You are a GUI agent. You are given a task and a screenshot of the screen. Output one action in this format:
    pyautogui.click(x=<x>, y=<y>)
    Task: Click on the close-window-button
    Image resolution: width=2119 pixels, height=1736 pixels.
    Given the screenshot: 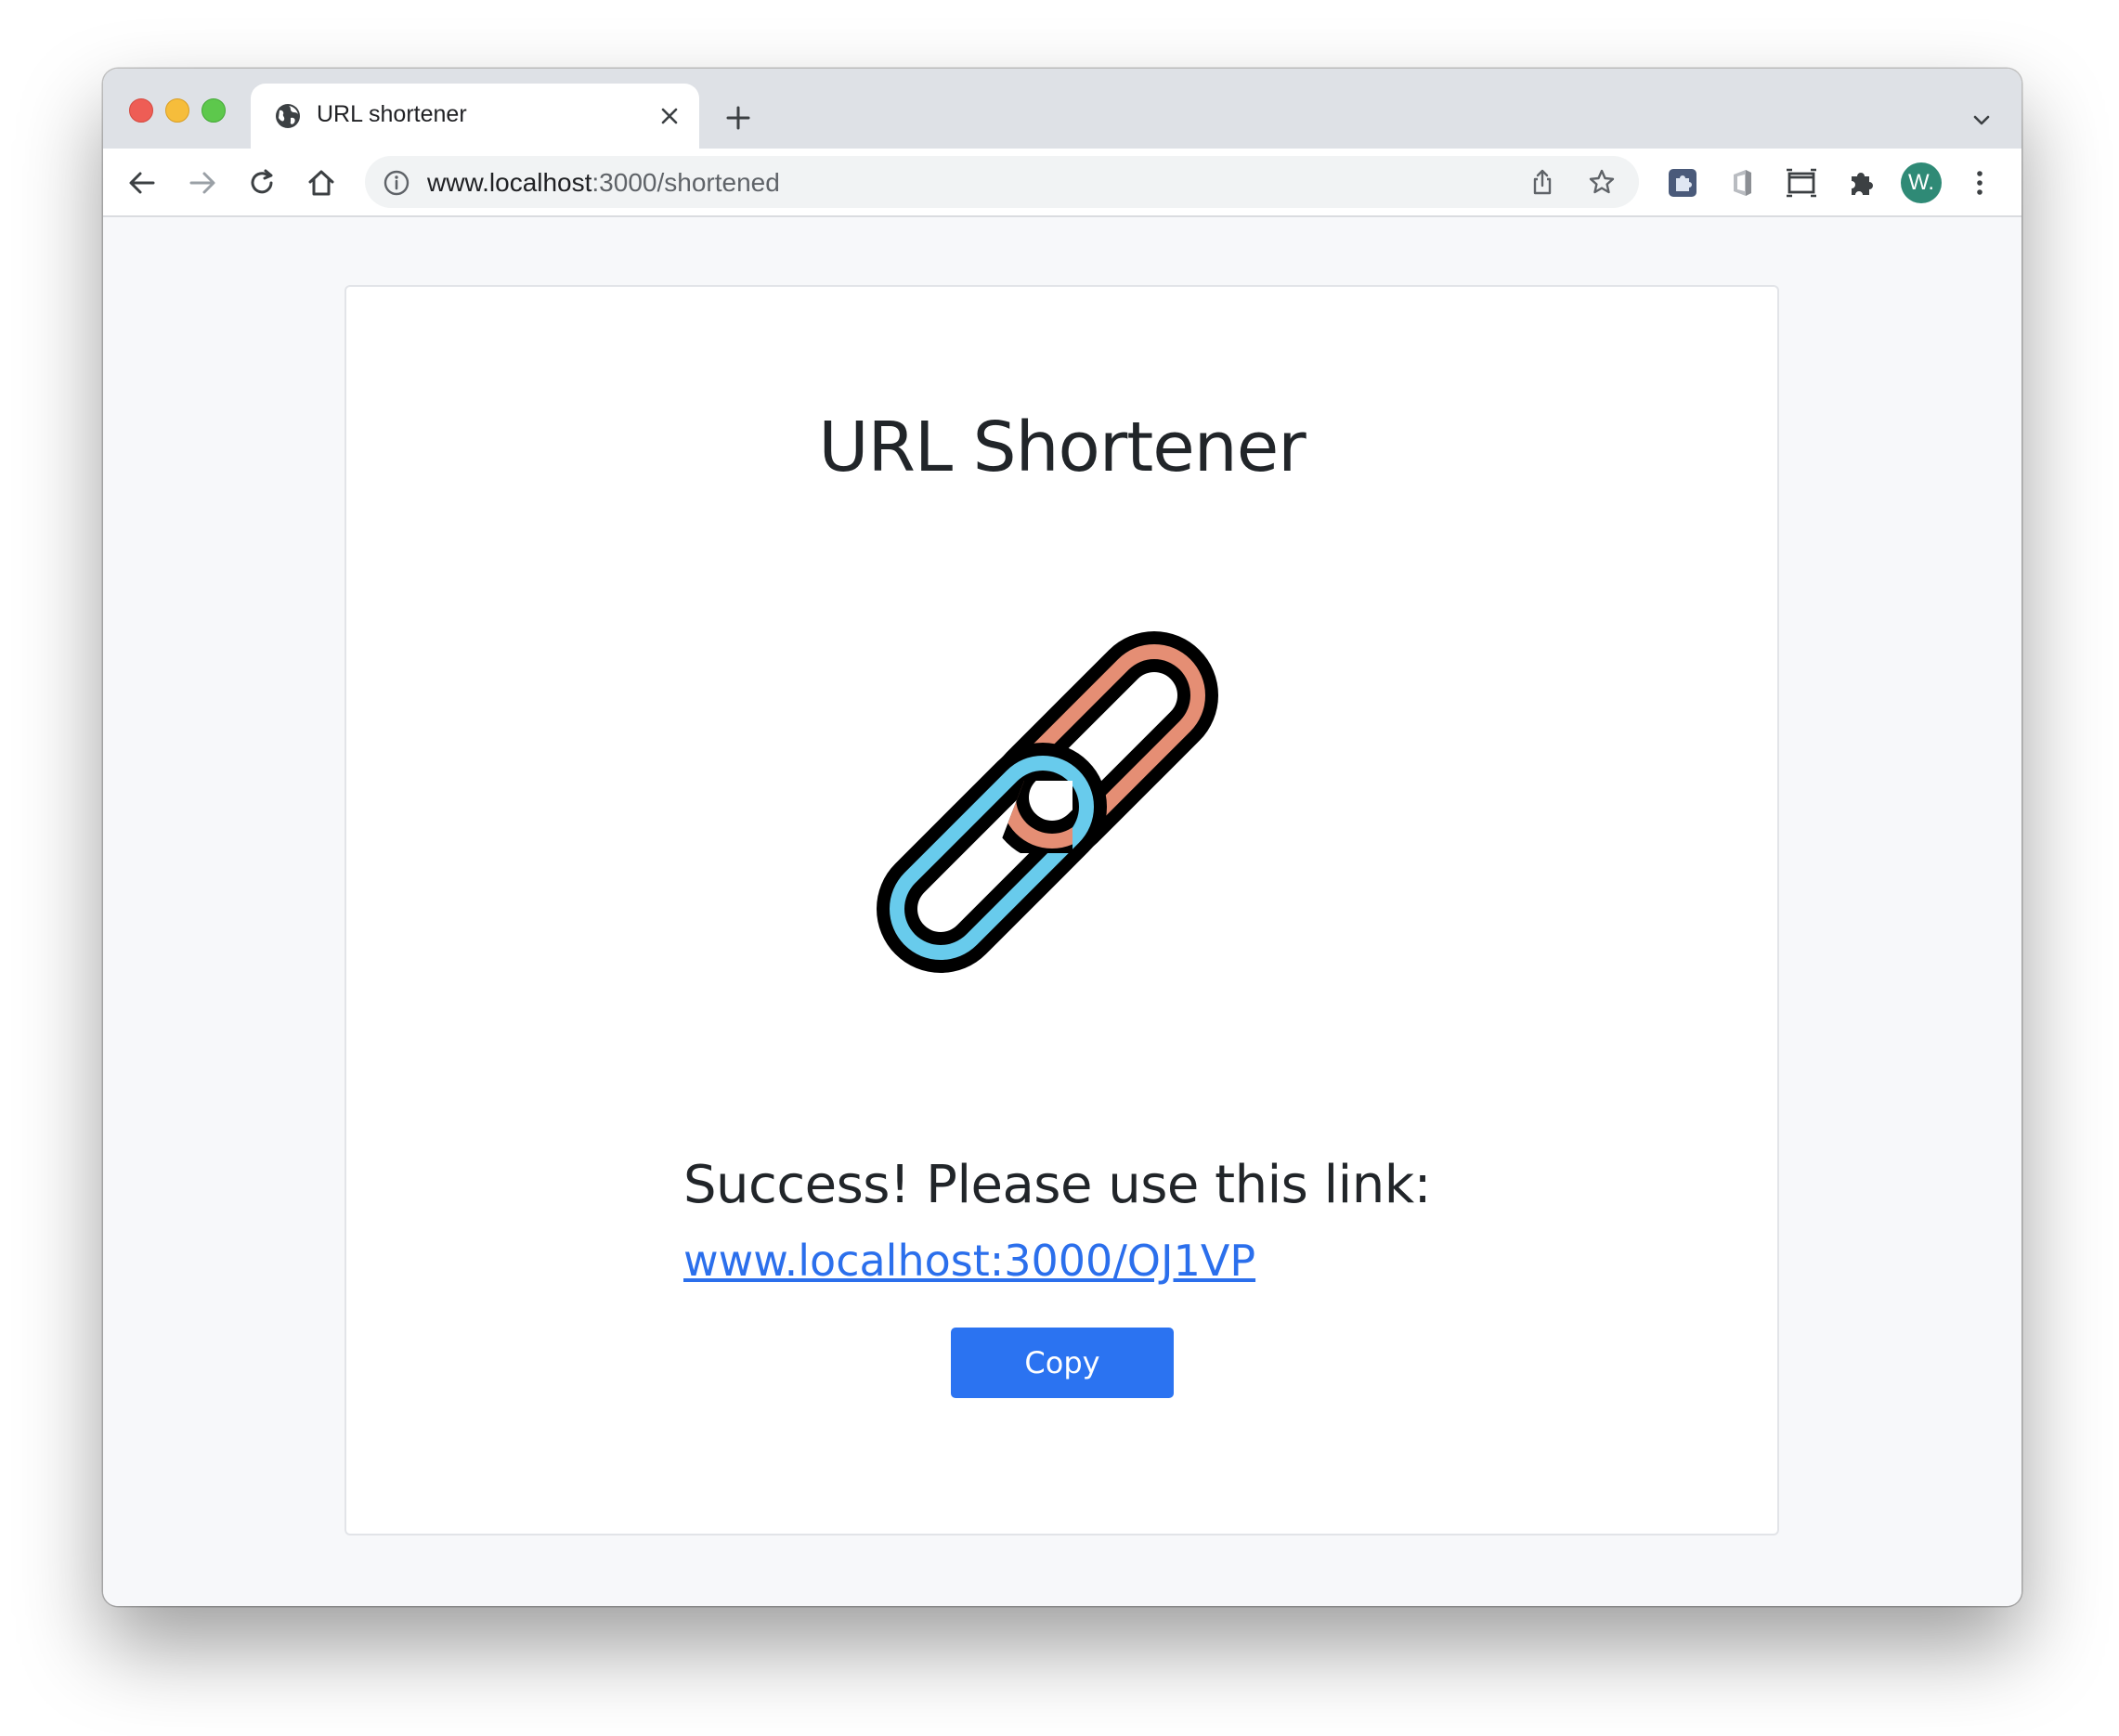 What is the action you would take?
    pyautogui.click(x=141, y=111)
    